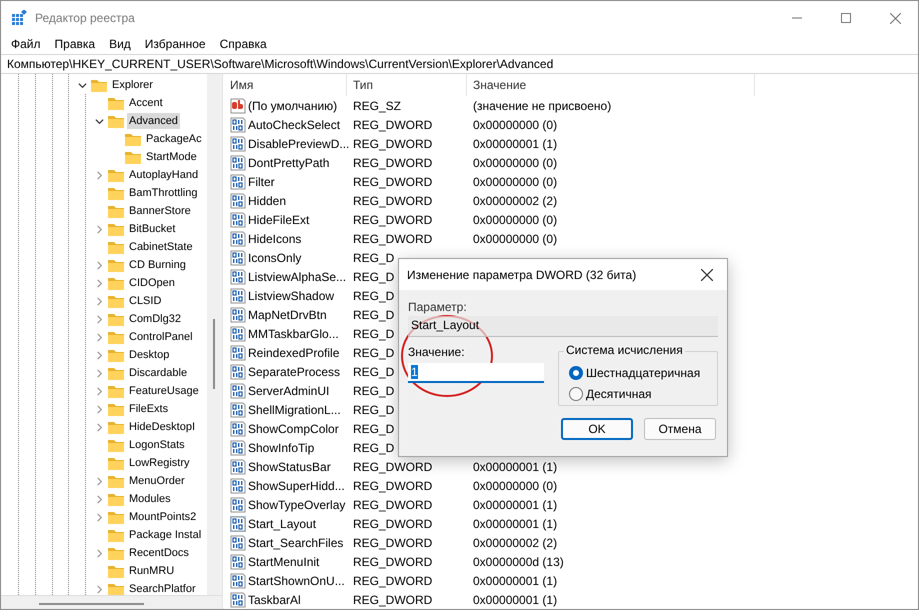 The width and height of the screenshot is (919, 610). Describe the element at coordinates (289, 391) in the screenshot. I see `value-name: ServerAdminUI` at that location.